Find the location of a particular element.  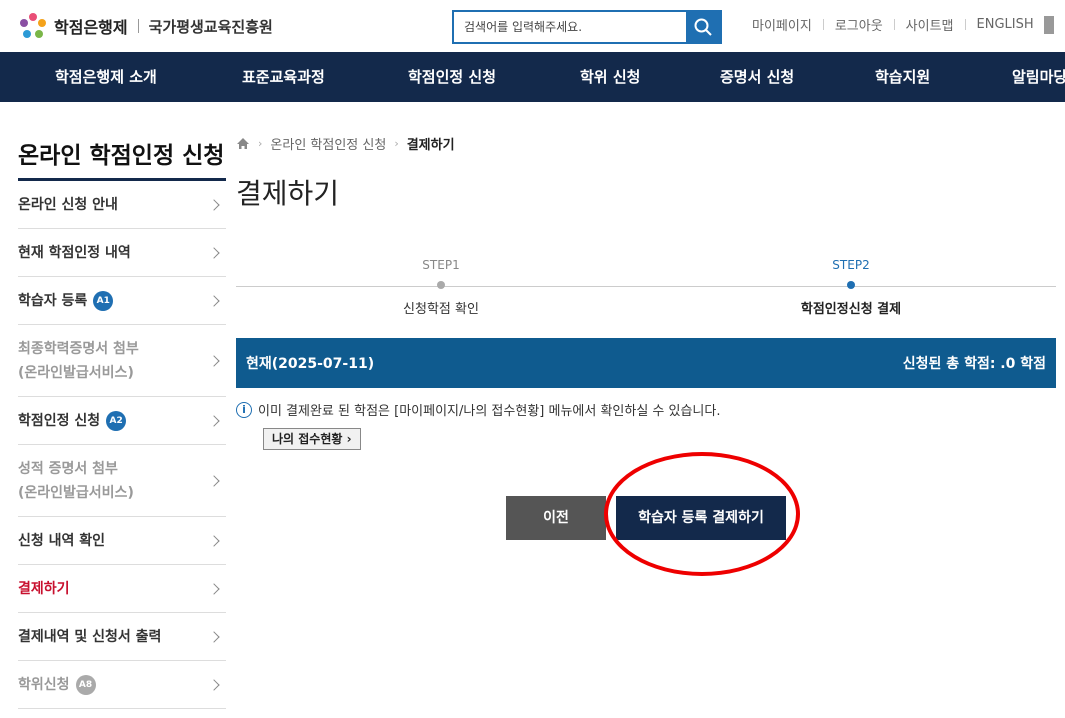

step-badge: A1 is located at coordinates (103, 300).